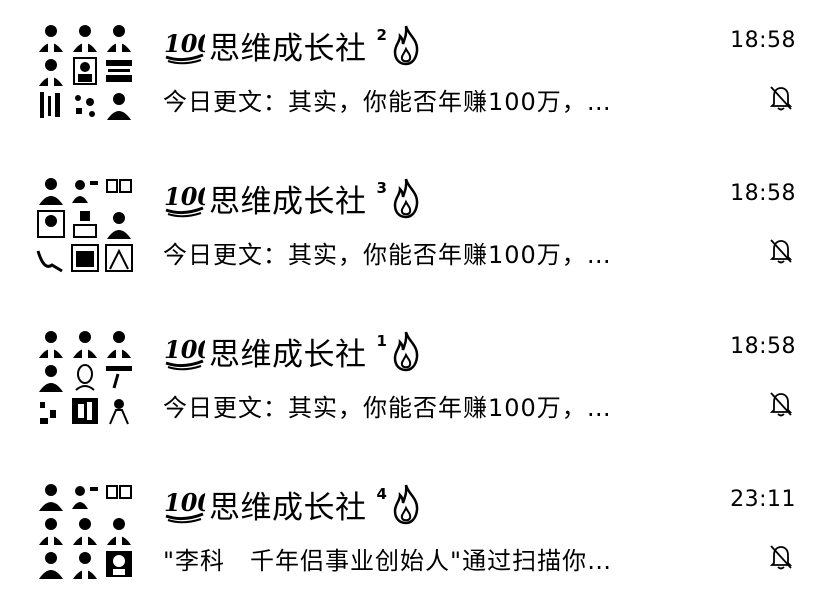 The width and height of the screenshot is (830, 600). I want to click on title-superscript: 2, so click(381, 35).